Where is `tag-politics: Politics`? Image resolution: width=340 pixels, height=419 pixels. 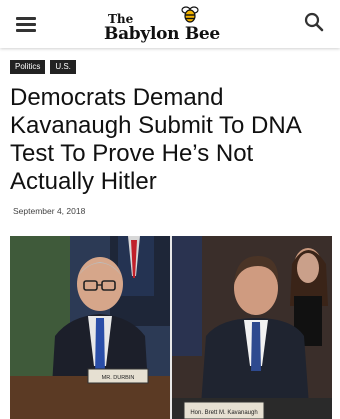 tag-politics: Politics is located at coordinates (28, 67).